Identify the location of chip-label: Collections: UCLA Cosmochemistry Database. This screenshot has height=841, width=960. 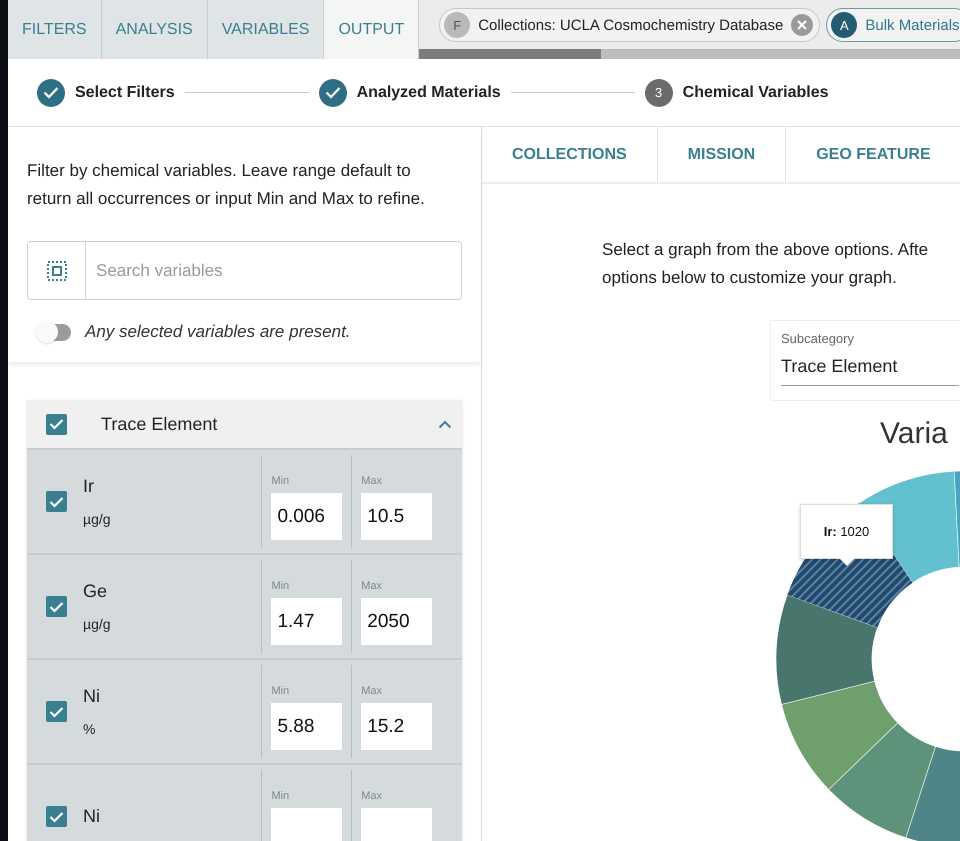
(631, 25).